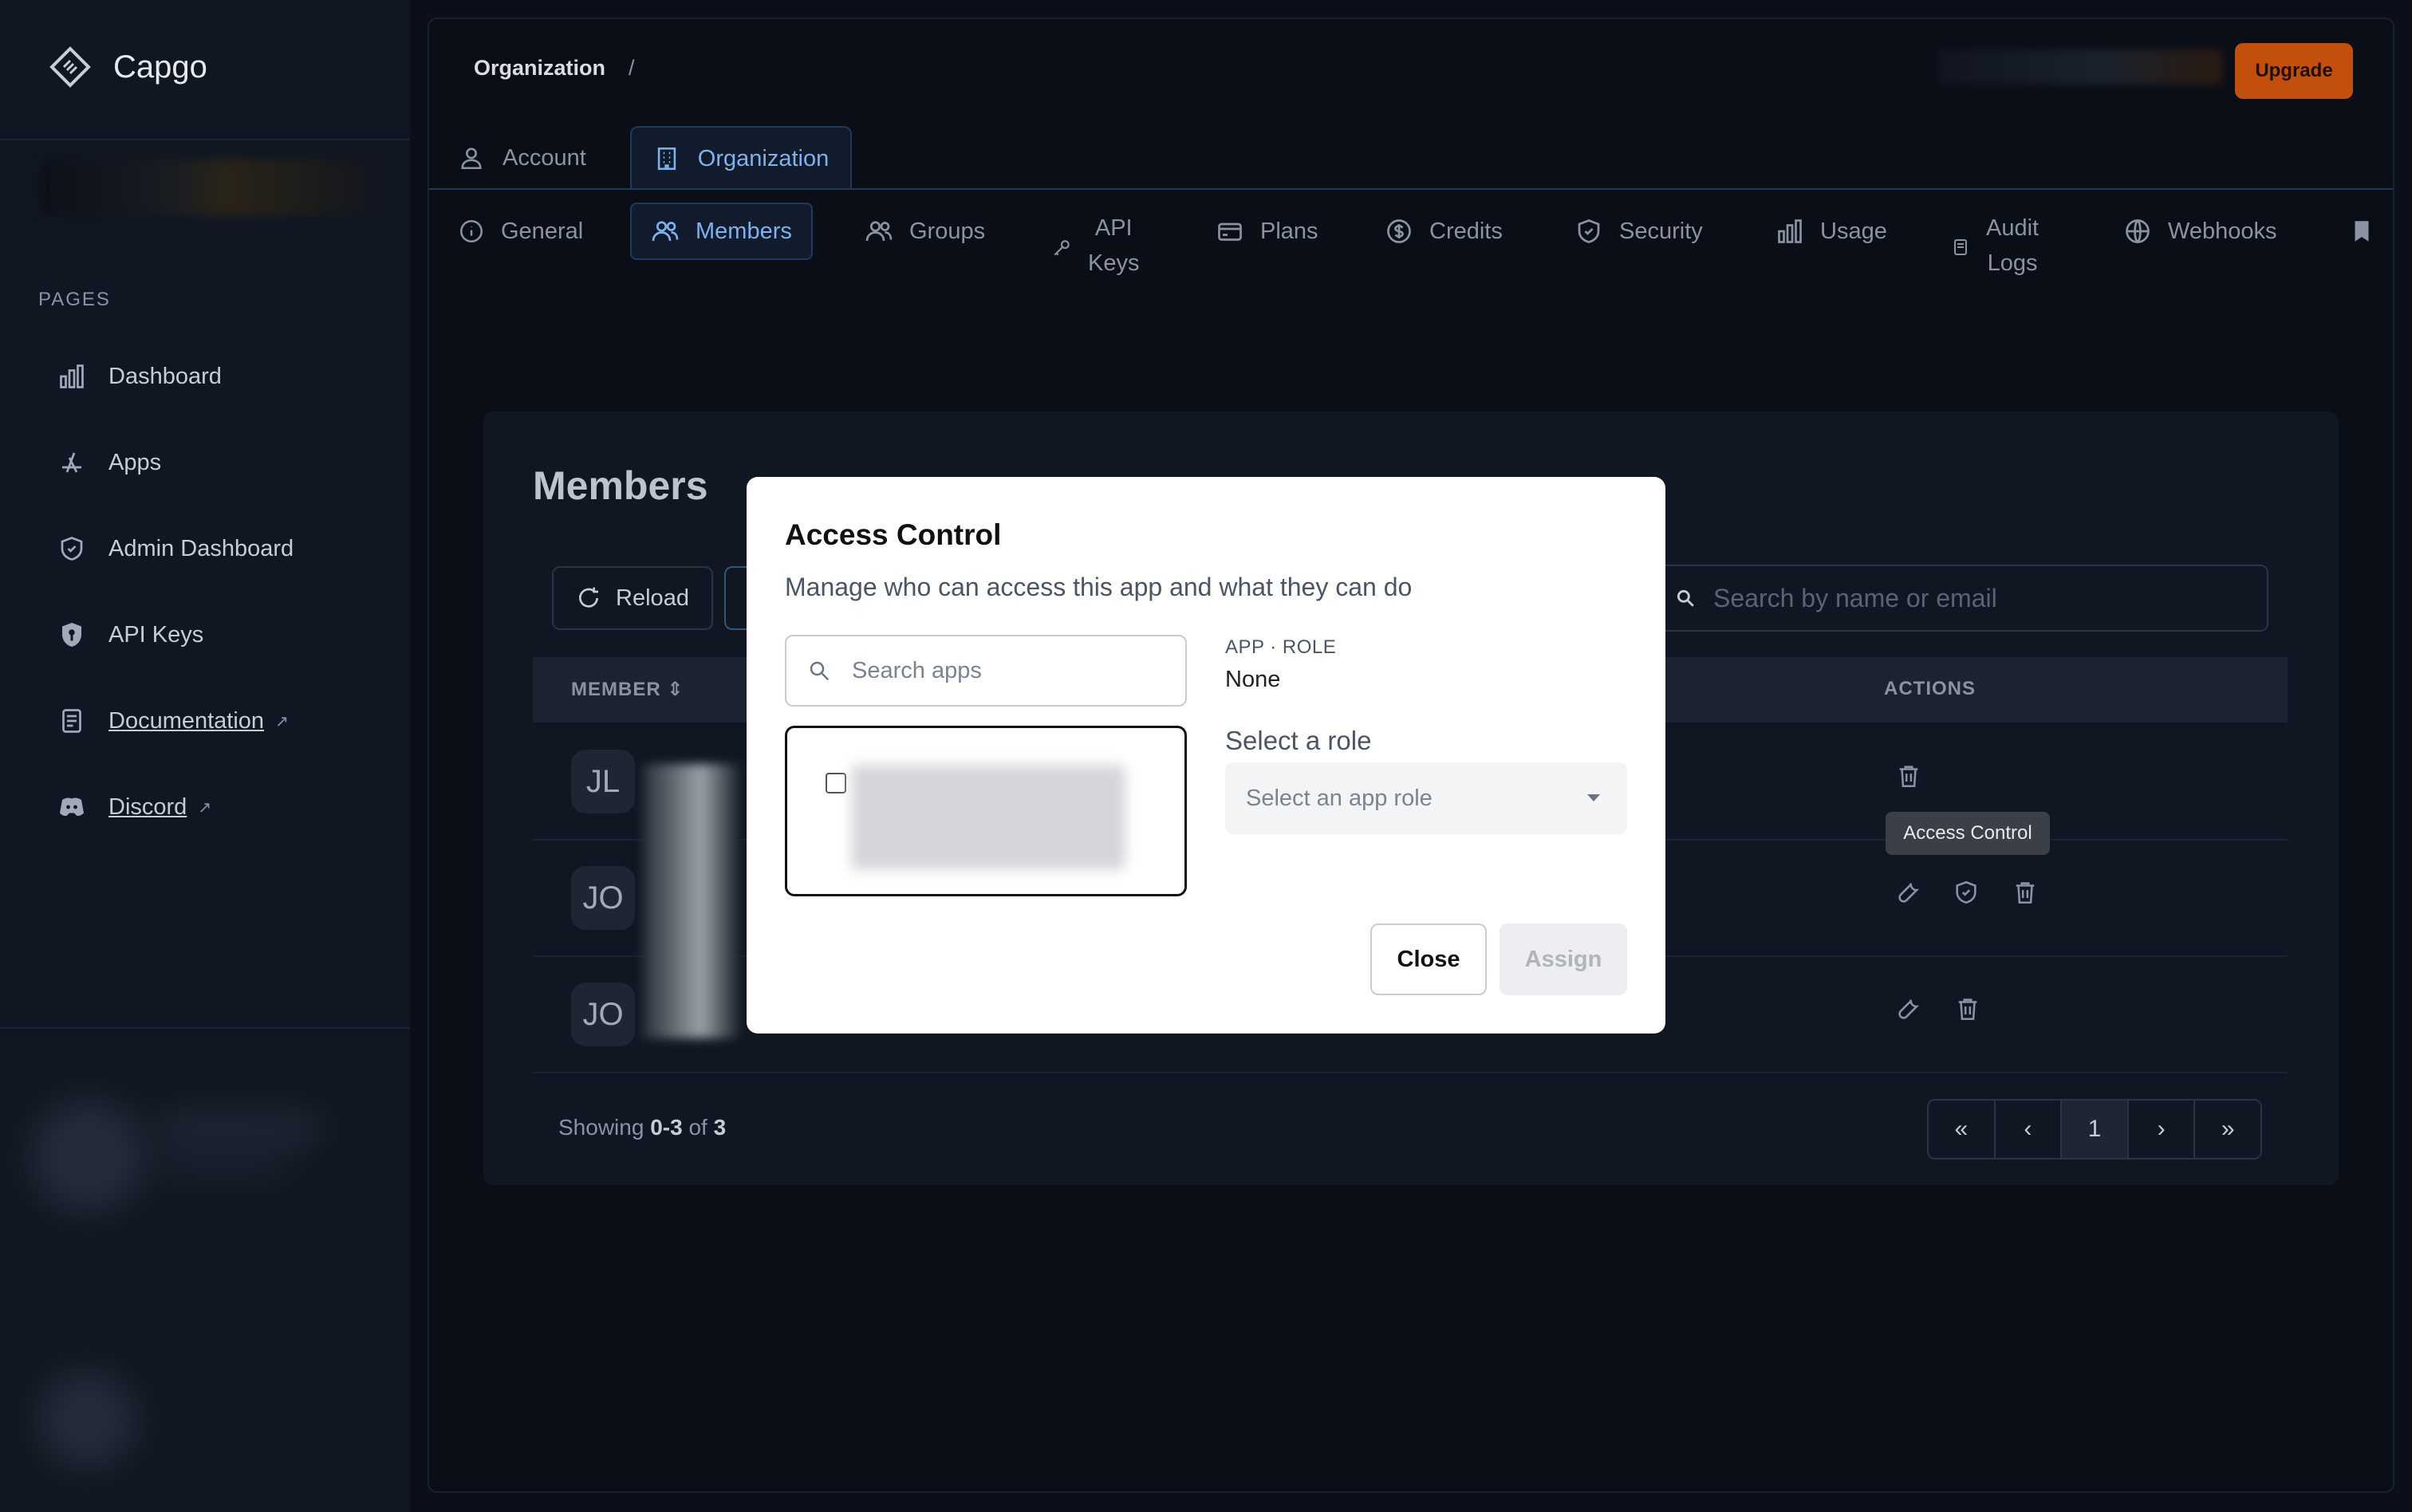  I want to click on showing-range: 0-3, so click(667, 1127).